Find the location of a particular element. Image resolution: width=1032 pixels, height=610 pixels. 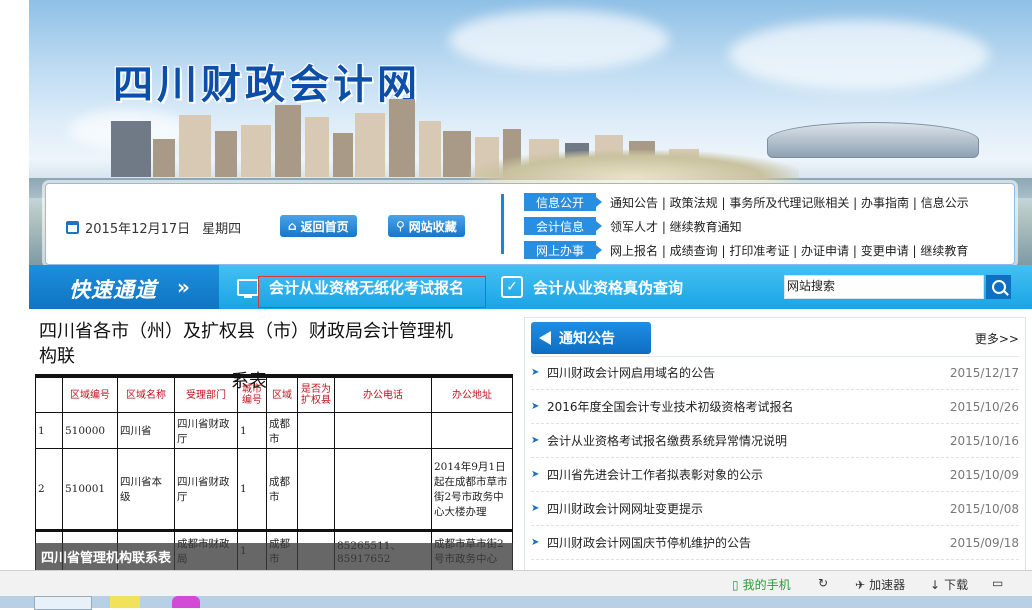

table-cell: 510001 is located at coordinates (90, 489).